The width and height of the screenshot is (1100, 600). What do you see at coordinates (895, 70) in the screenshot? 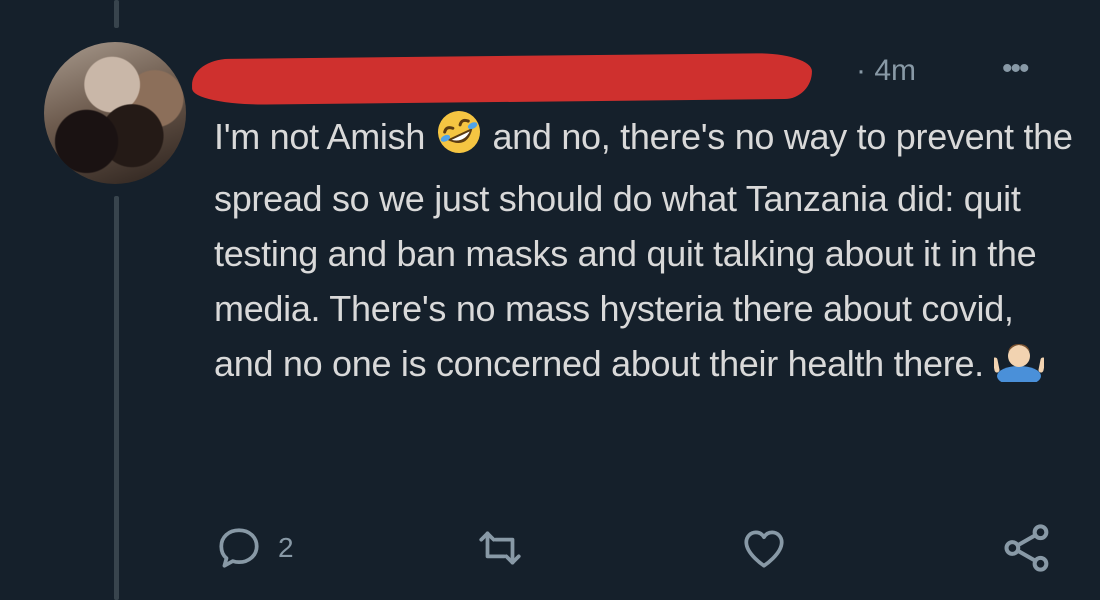
I see `timestamp-value: 4m` at bounding box center [895, 70].